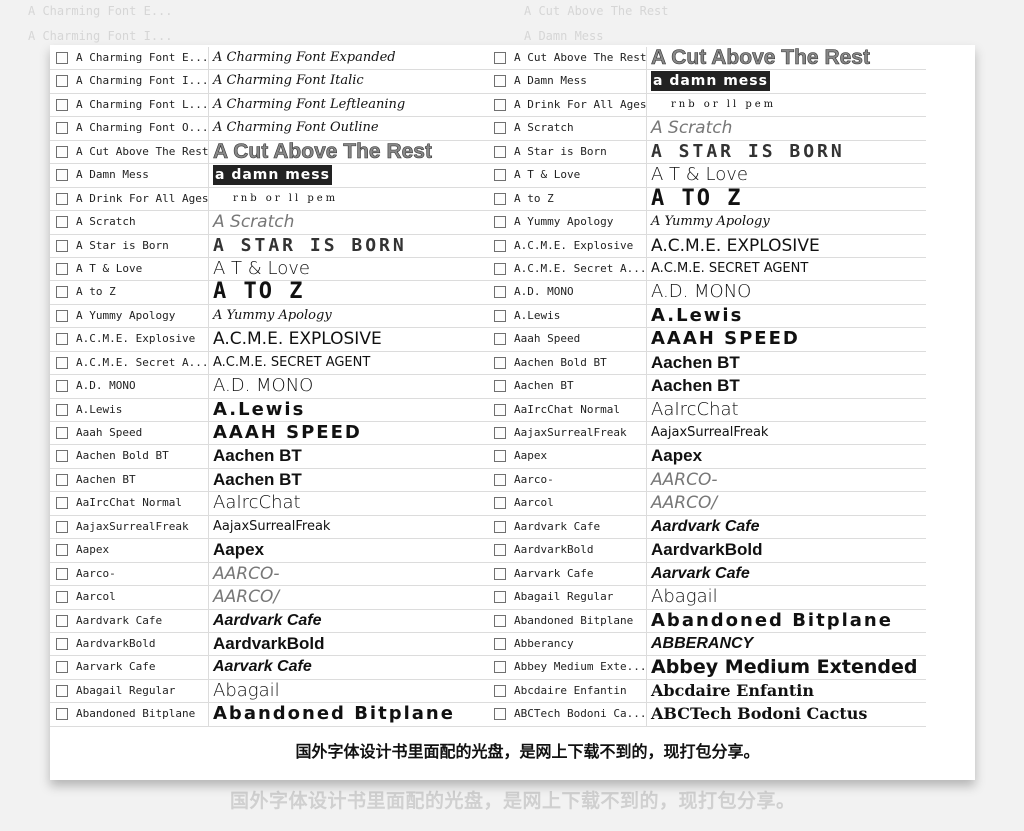 The width and height of the screenshot is (1024, 831). Describe the element at coordinates (269, 269) in the screenshot. I see `font-row: A T & Love A T & Love` at that location.